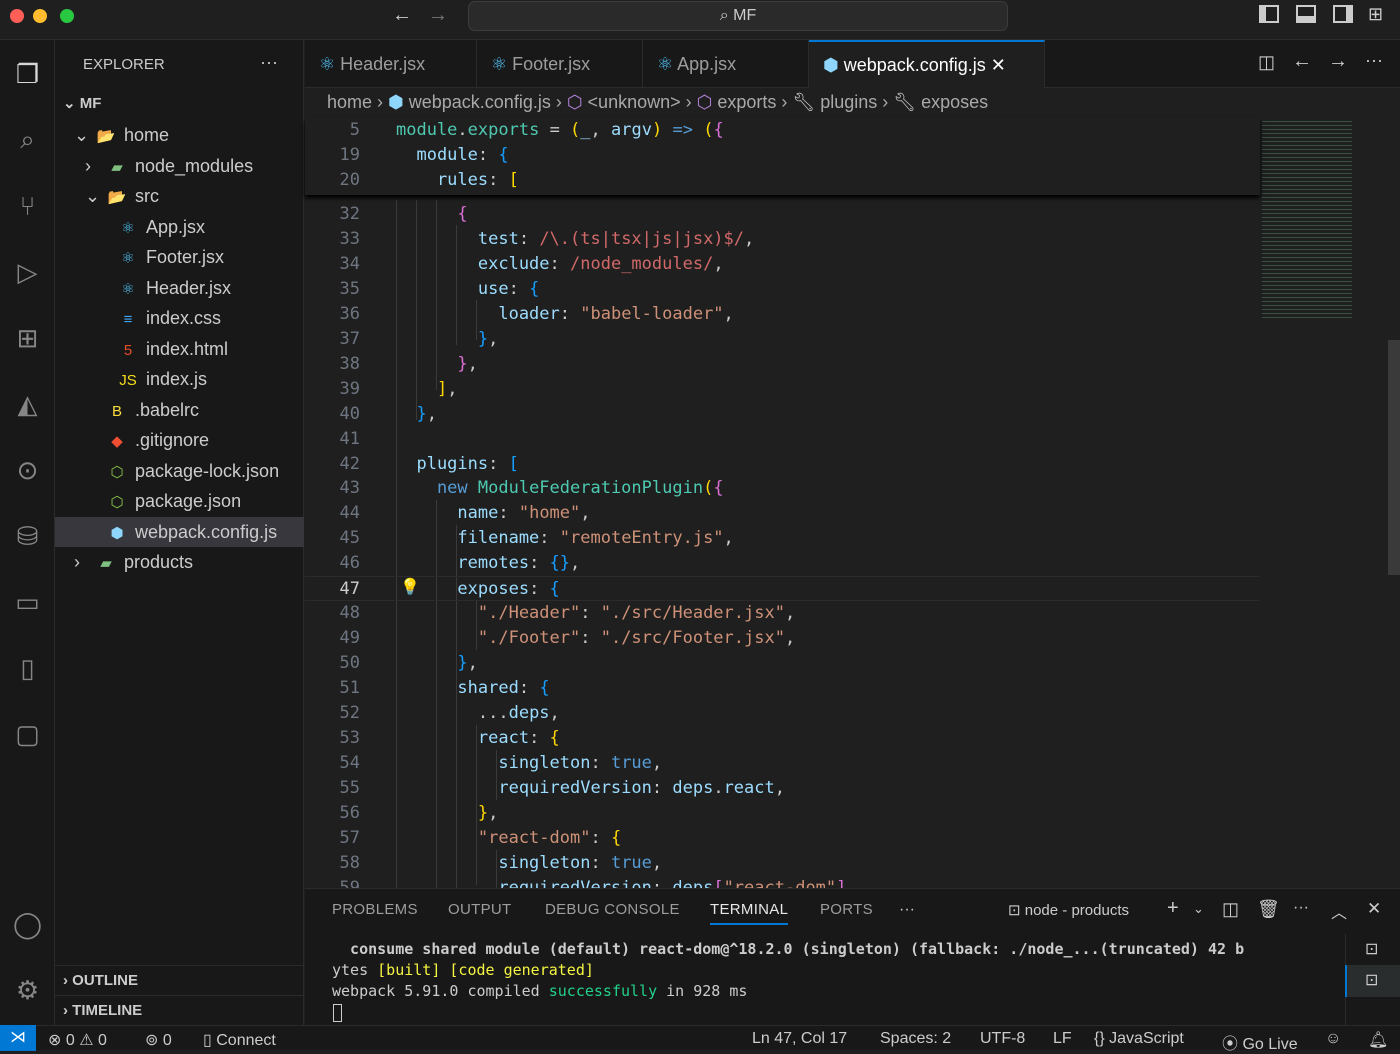  I want to click on explorer-icon: ❐, so click(27, 74).